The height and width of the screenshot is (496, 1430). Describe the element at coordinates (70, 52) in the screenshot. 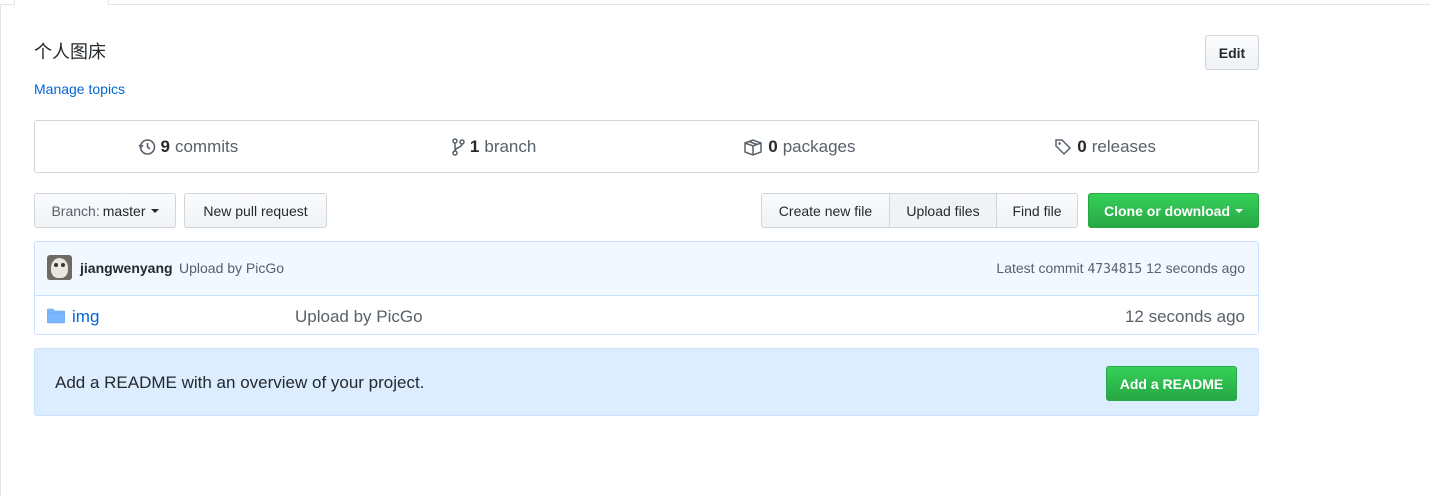

I see `repo-description: 个人图床` at that location.